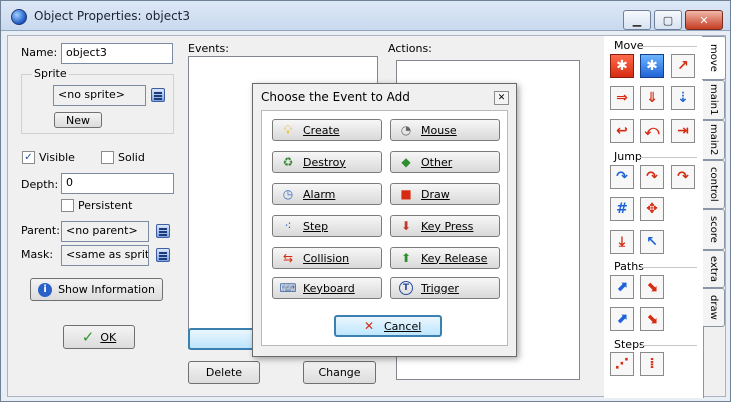 This screenshot has height=402, width=731. I want to click on dialog-close-button: ✕, so click(501, 98).